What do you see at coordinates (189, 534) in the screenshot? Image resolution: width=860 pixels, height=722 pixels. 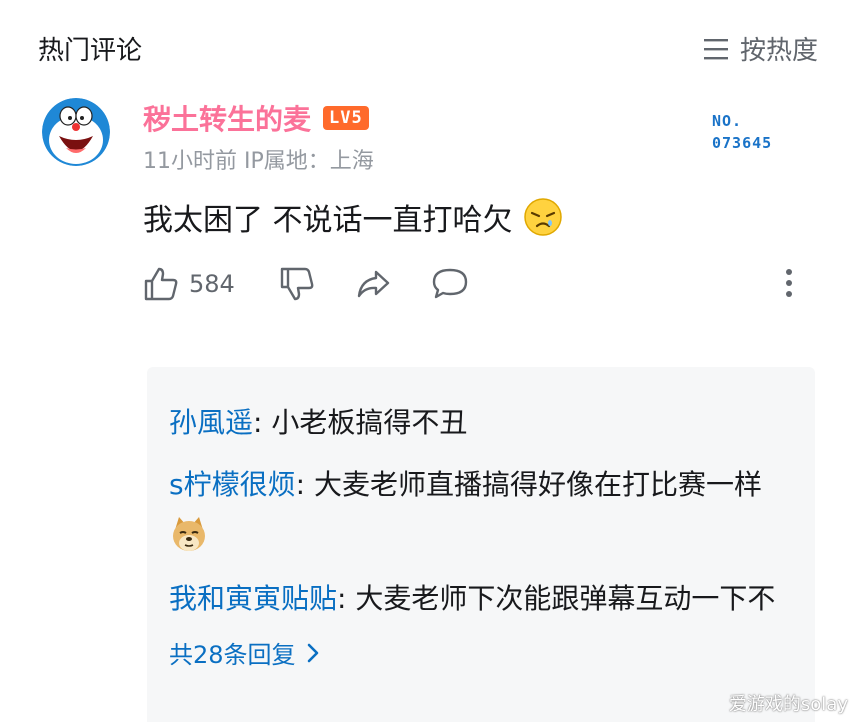 I see `doge-emoji-icon` at bounding box center [189, 534].